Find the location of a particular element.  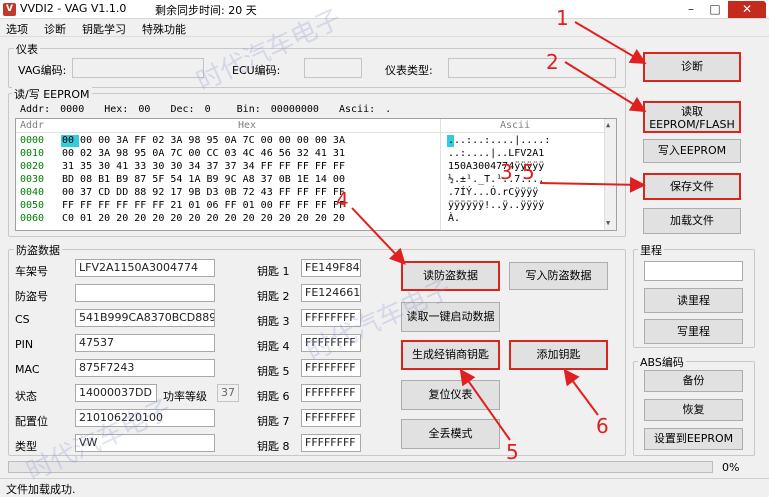

annotation-number-1: 1 is located at coordinates (562, 18).